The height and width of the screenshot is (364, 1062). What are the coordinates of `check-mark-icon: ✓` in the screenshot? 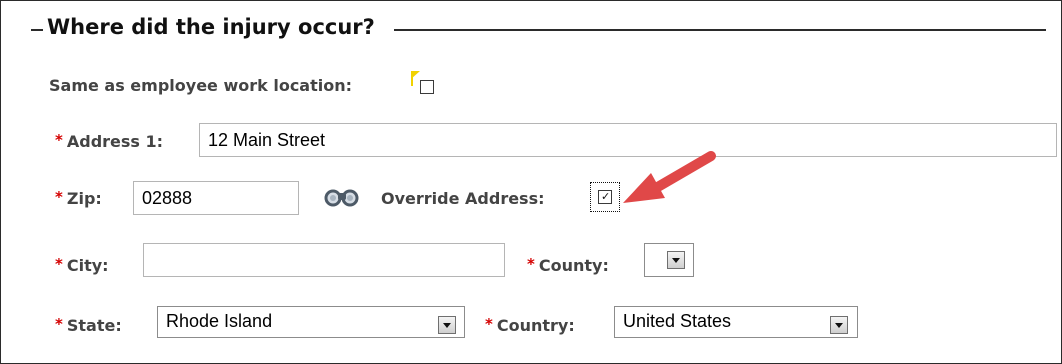 It's located at (606, 196).